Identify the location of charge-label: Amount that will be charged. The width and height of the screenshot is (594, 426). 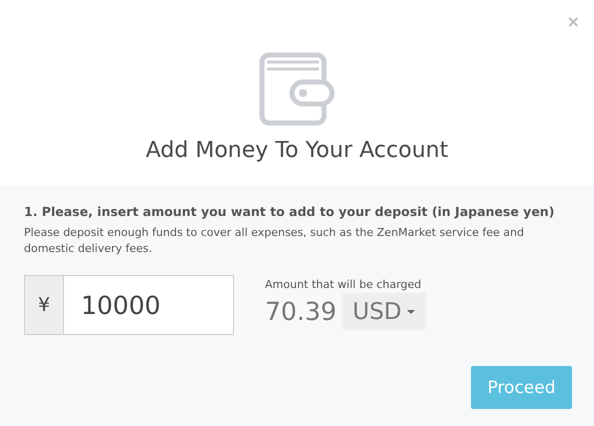
(343, 284).